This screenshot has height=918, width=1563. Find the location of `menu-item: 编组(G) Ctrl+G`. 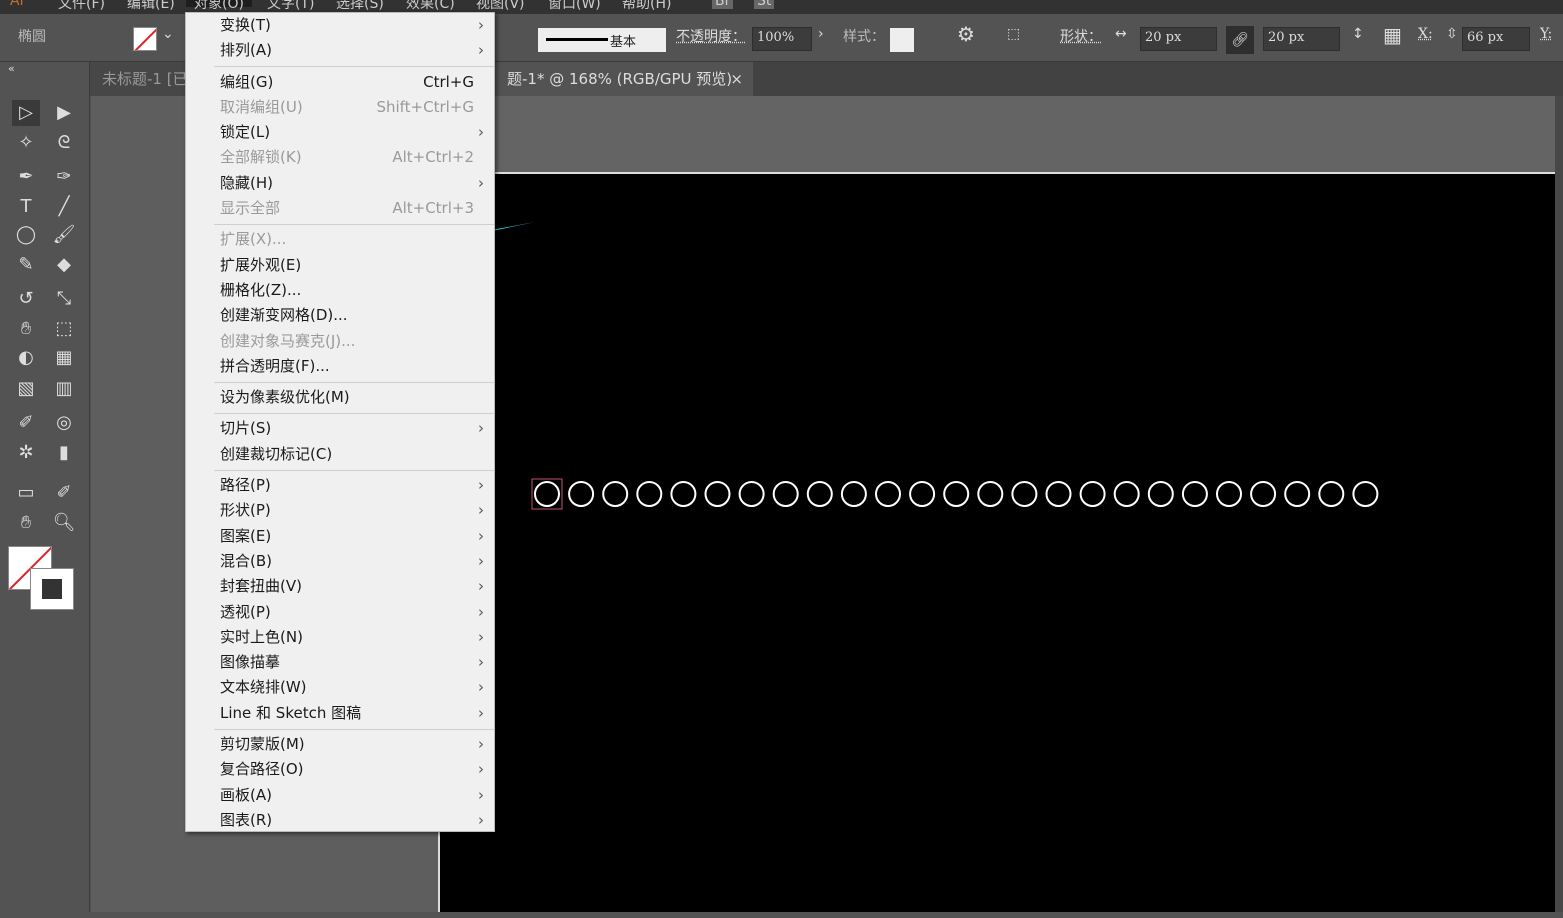

menu-item: 编组(G) Ctrl+G is located at coordinates (340, 82).